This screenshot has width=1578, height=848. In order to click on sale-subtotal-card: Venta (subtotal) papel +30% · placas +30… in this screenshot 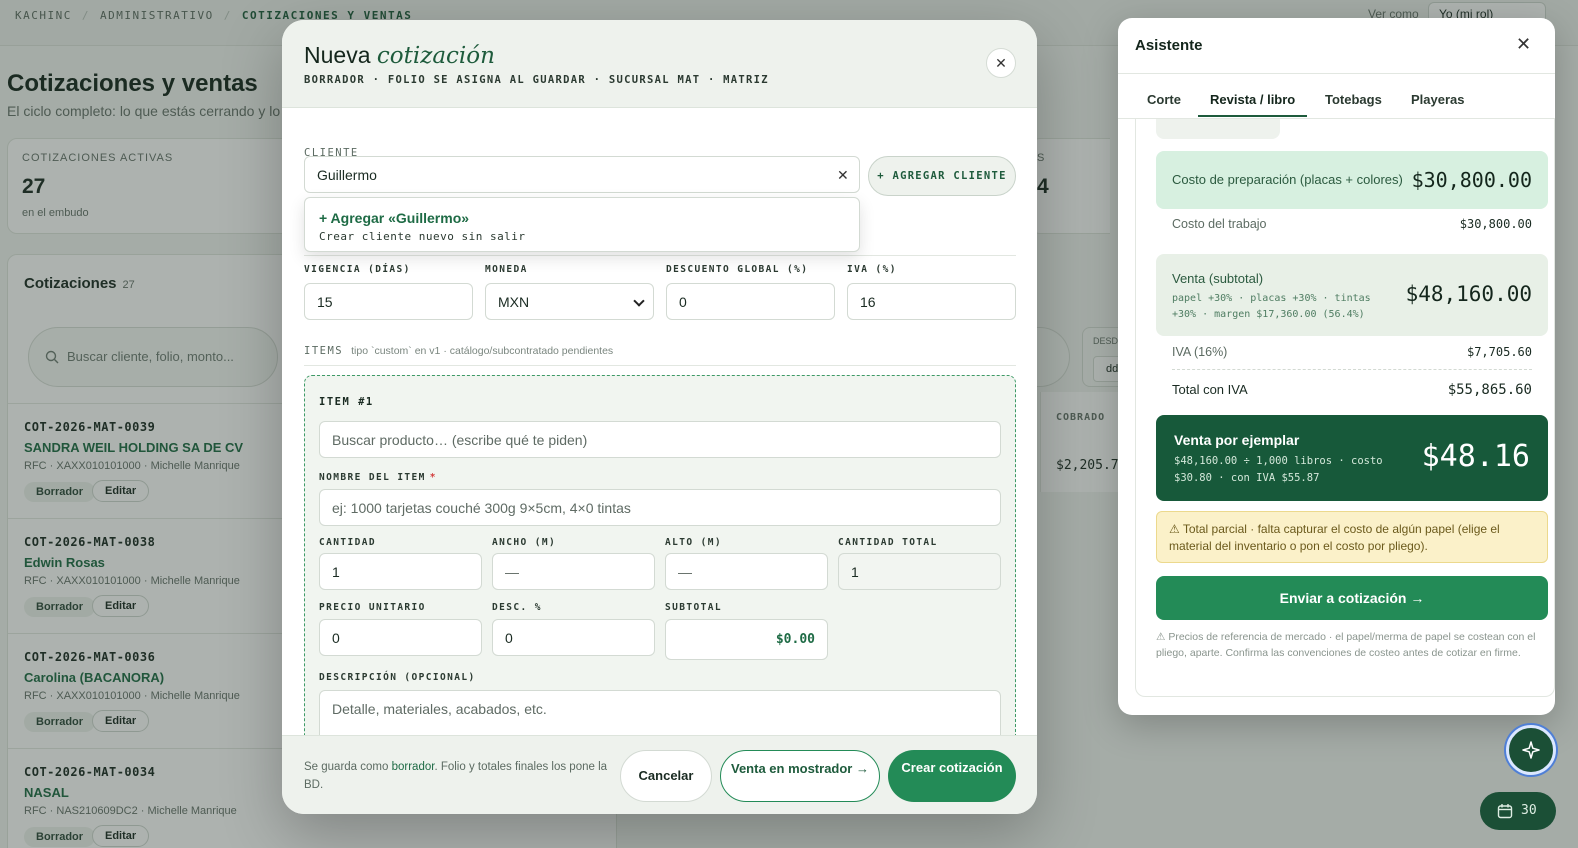, I will do `click(1352, 295)`.